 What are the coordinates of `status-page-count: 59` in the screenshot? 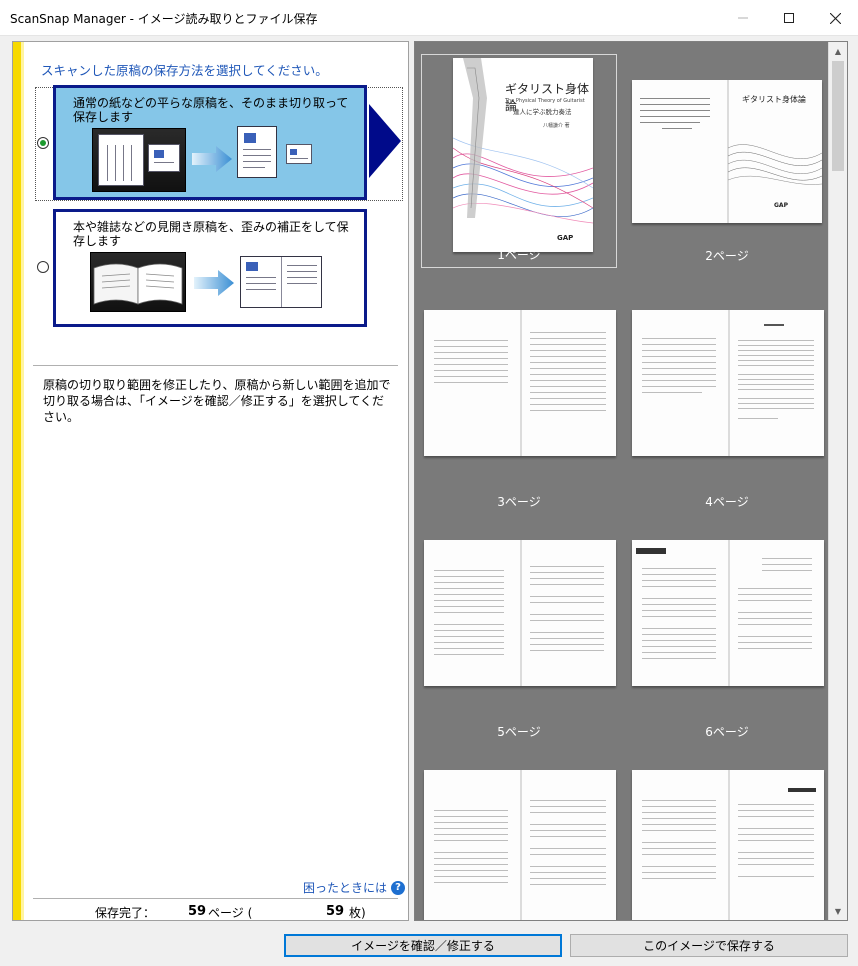 It's located at (197, 911).